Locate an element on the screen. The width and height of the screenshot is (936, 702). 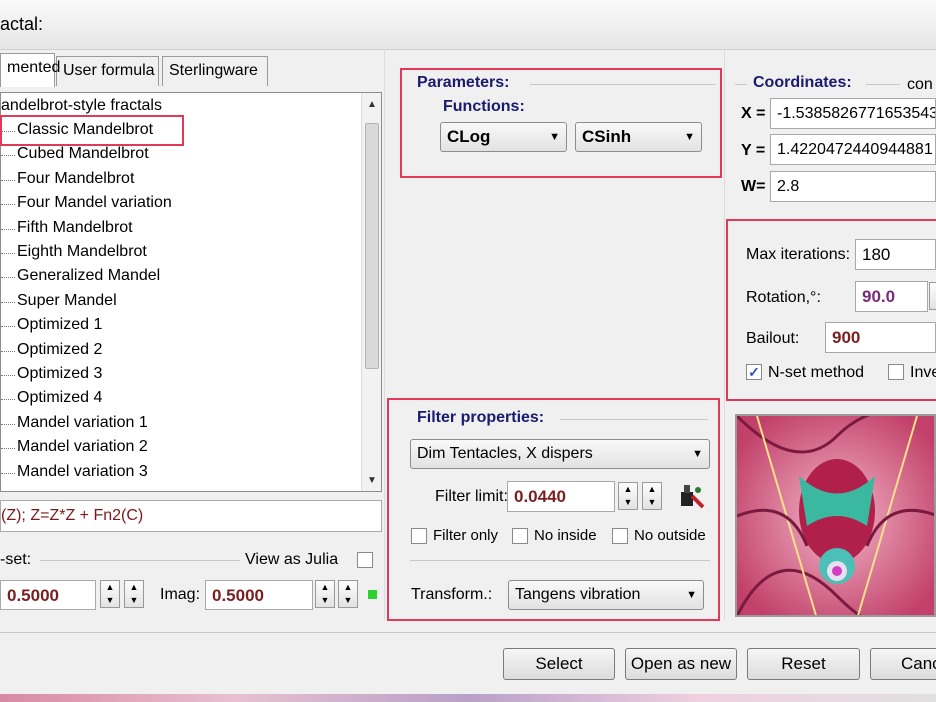
function1-dropdown: CLog ▼ is located at coordinates (503, 137).